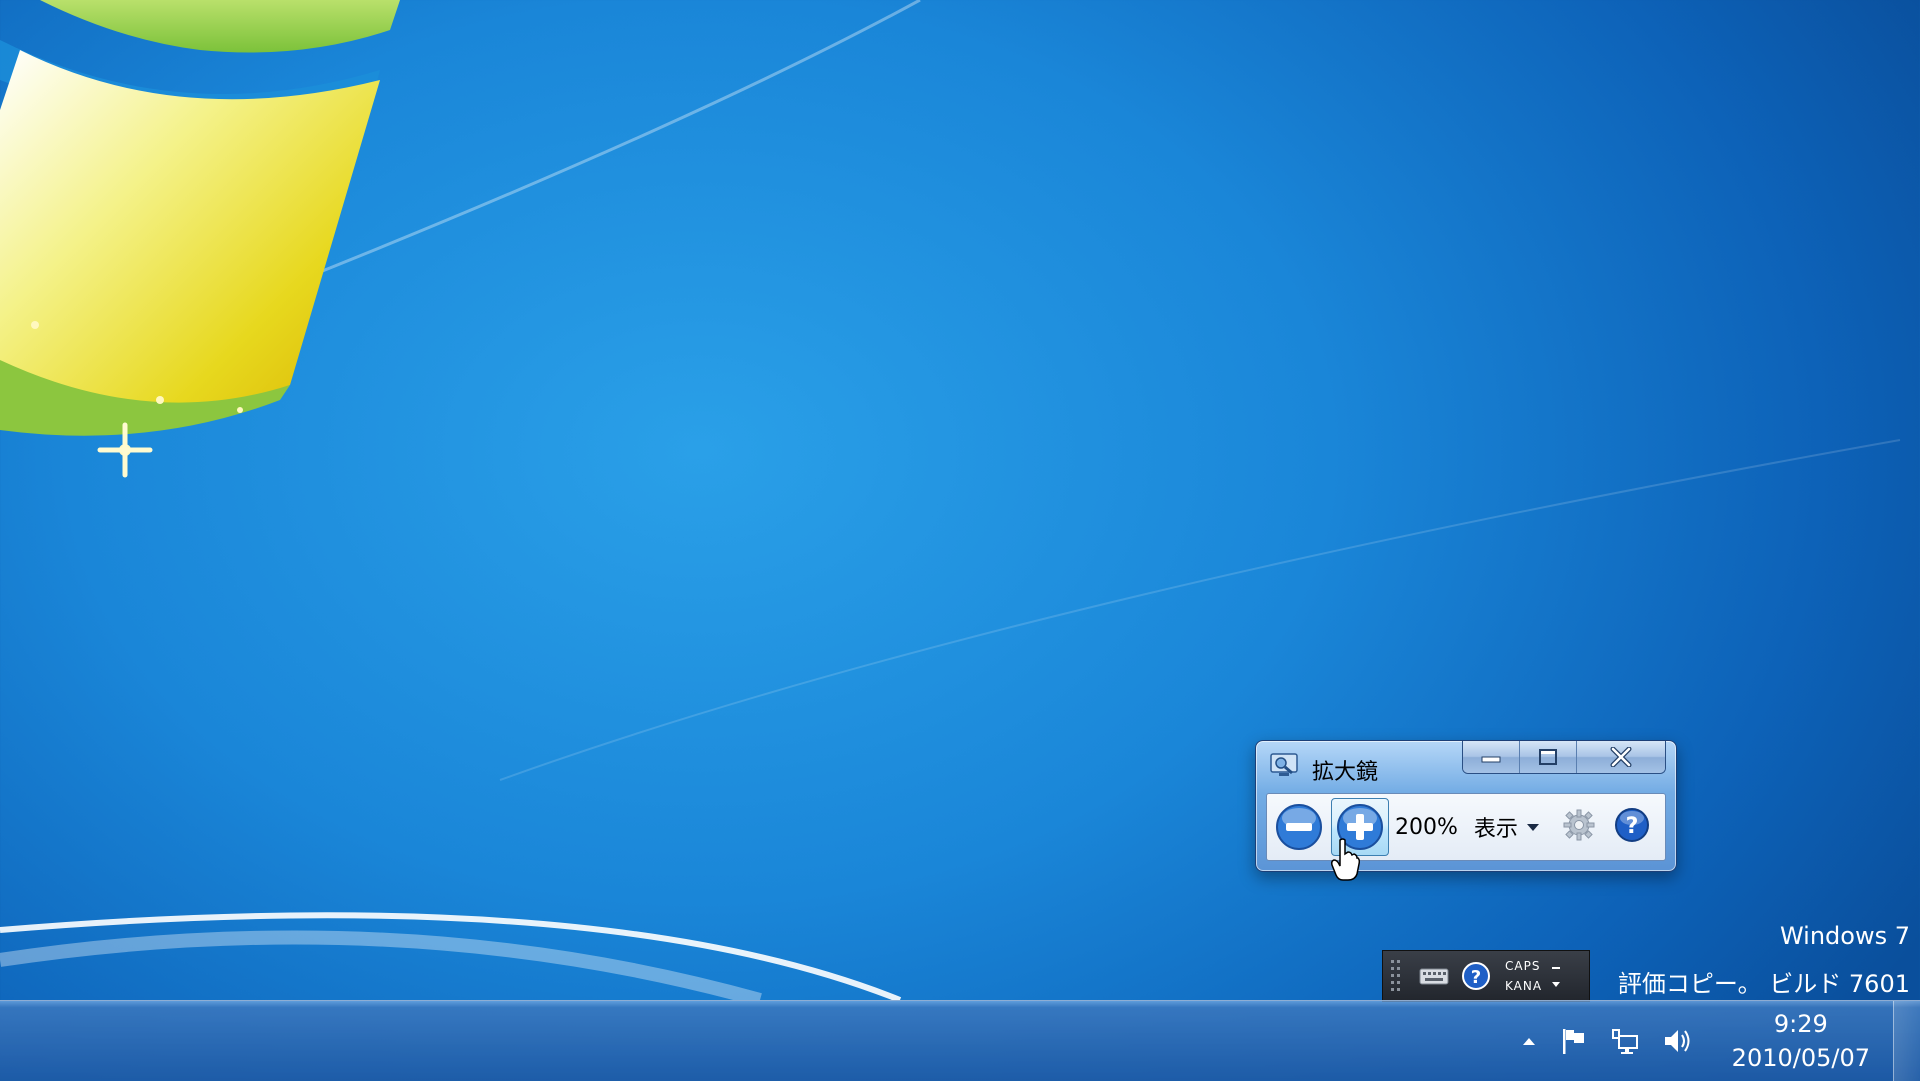  What do you see at coordinates (1345, 772) in the screenshot?
I see `window-title: 拡大鏡` at bounding box center [1345, 772].